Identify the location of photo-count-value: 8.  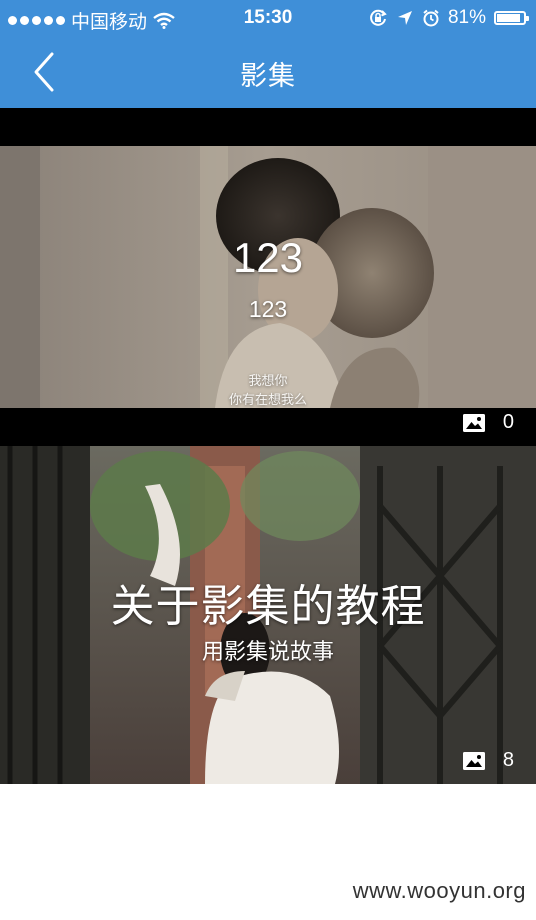
(508, 760).